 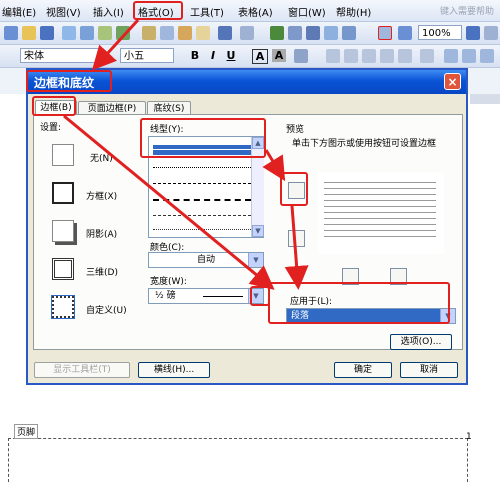 I want to click on arrow-preview-to-apply, so click(x=296, y=247).